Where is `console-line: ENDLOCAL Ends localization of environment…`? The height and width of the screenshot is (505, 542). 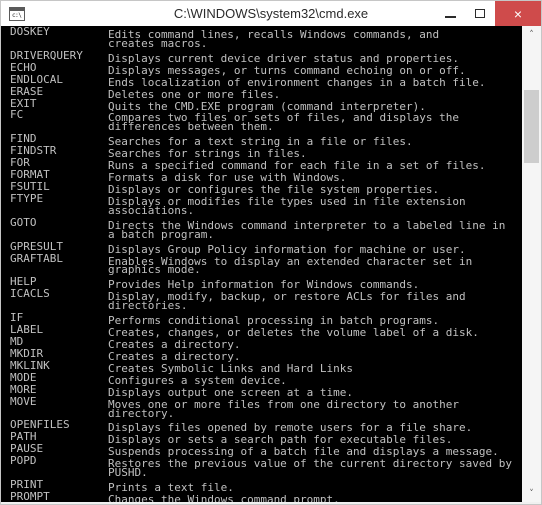 console-line: ENDLOCAL Ends localization of environment… is located at coordinates (265, 80).